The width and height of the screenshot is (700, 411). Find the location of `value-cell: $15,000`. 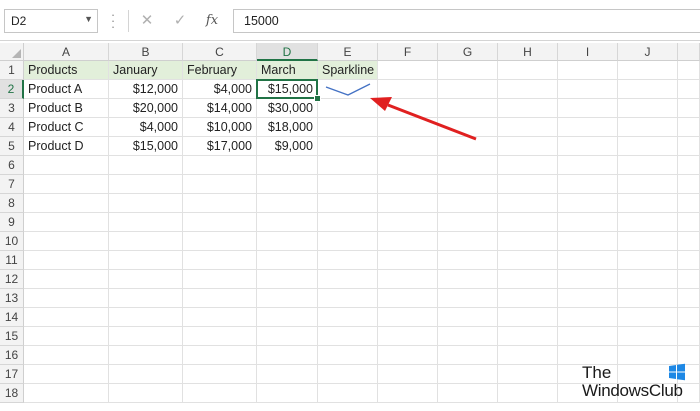

value-cell: $15,000 is located at coordinates (287, 89).